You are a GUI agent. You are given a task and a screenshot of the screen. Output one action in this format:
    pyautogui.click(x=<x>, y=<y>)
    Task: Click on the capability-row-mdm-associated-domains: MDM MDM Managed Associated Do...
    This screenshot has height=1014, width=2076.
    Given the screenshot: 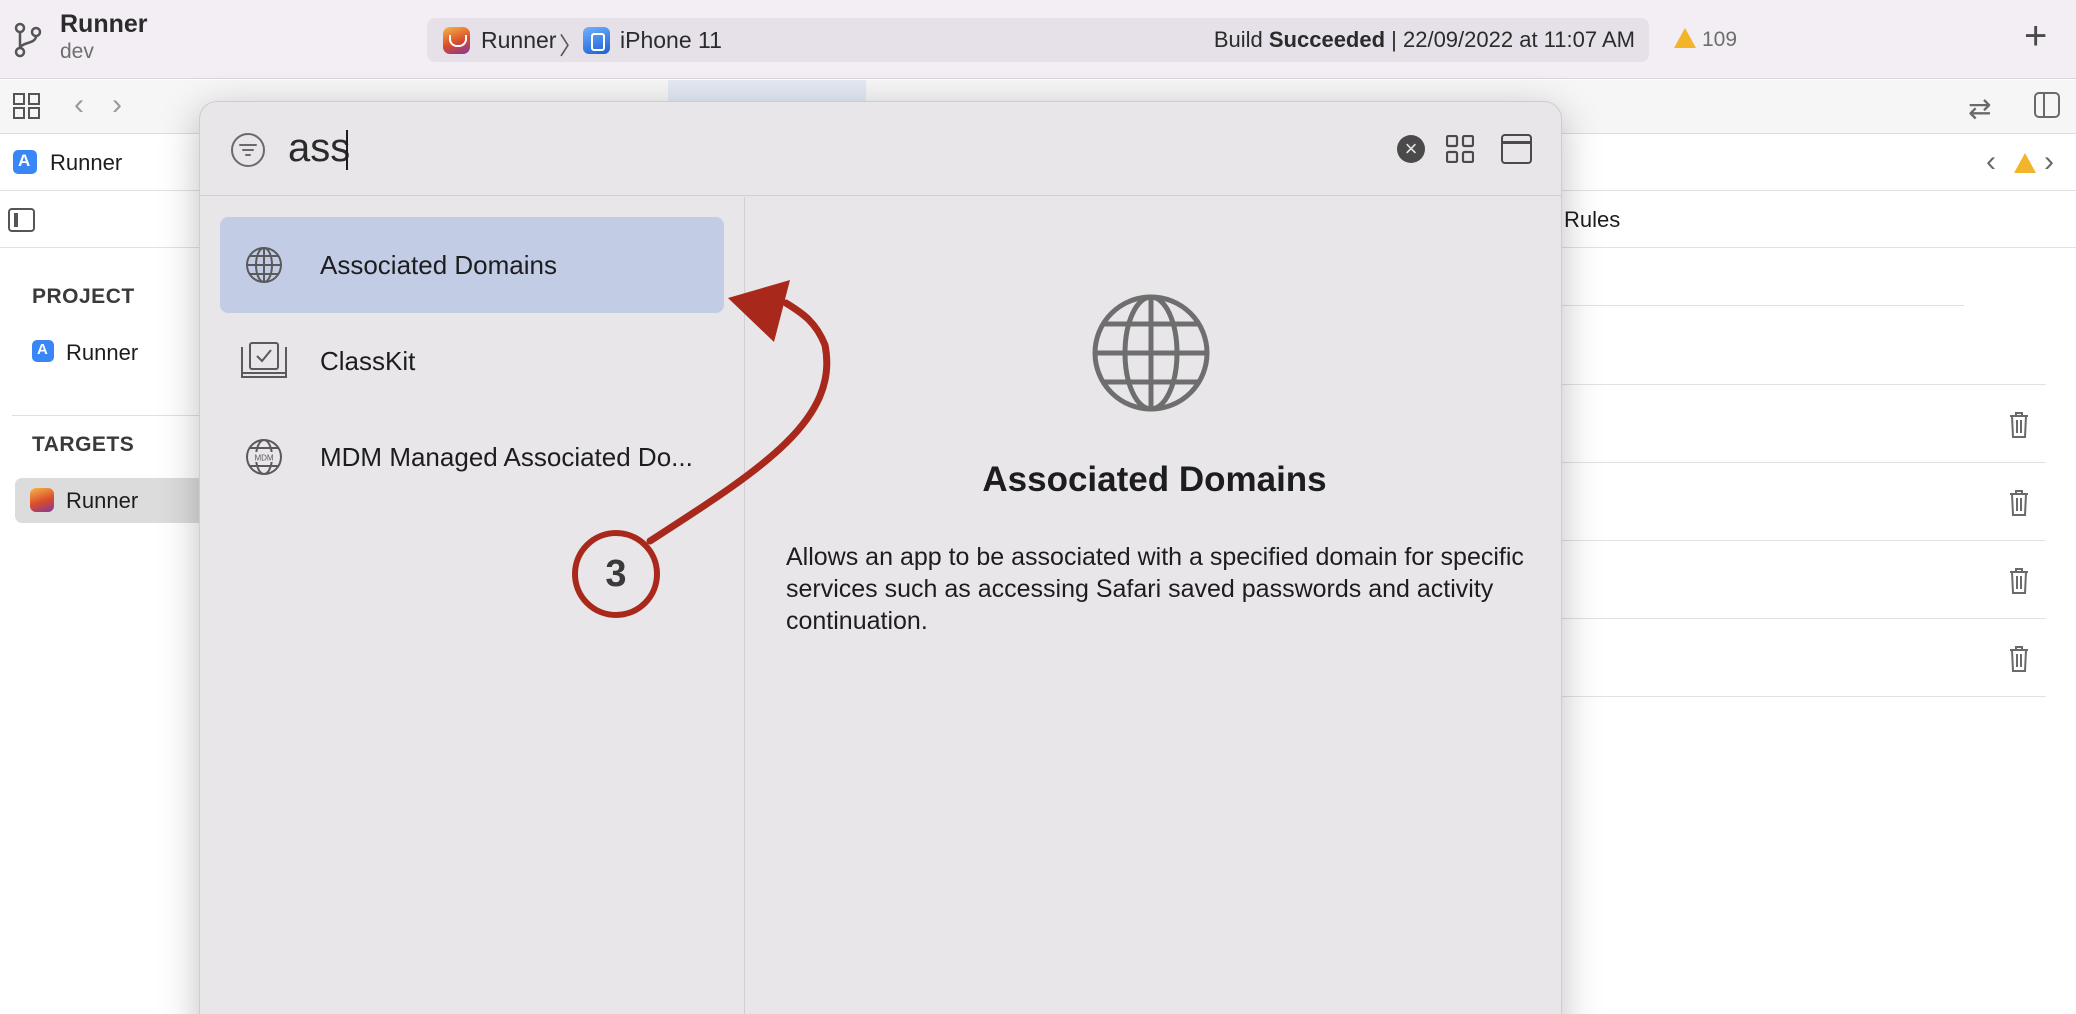 What is the action you would take?
    pyautogui.click(x=472, y=457)
    